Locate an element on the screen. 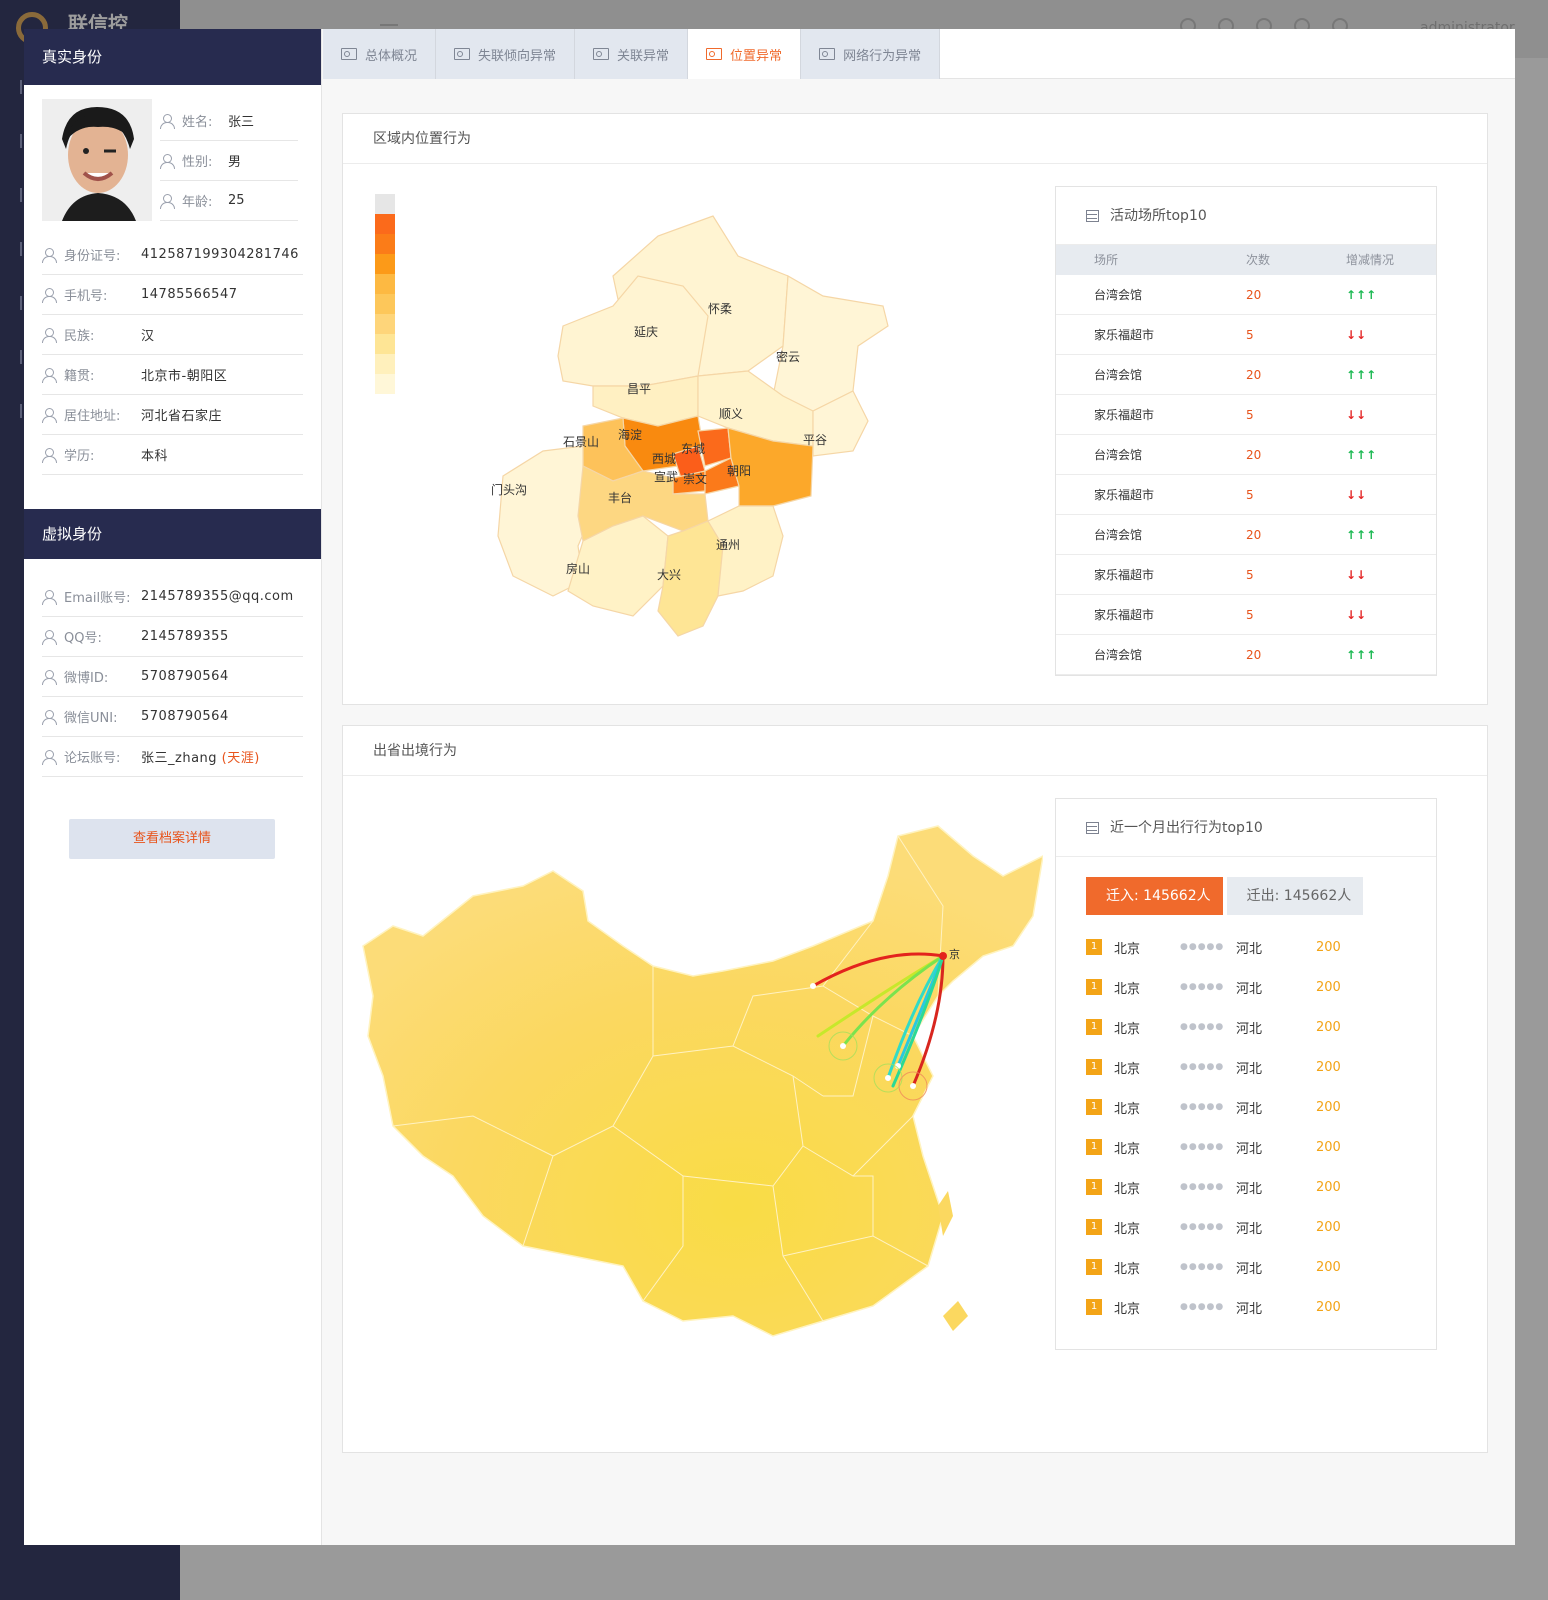  field-value: 本科 is located at coordinates (155, 456).